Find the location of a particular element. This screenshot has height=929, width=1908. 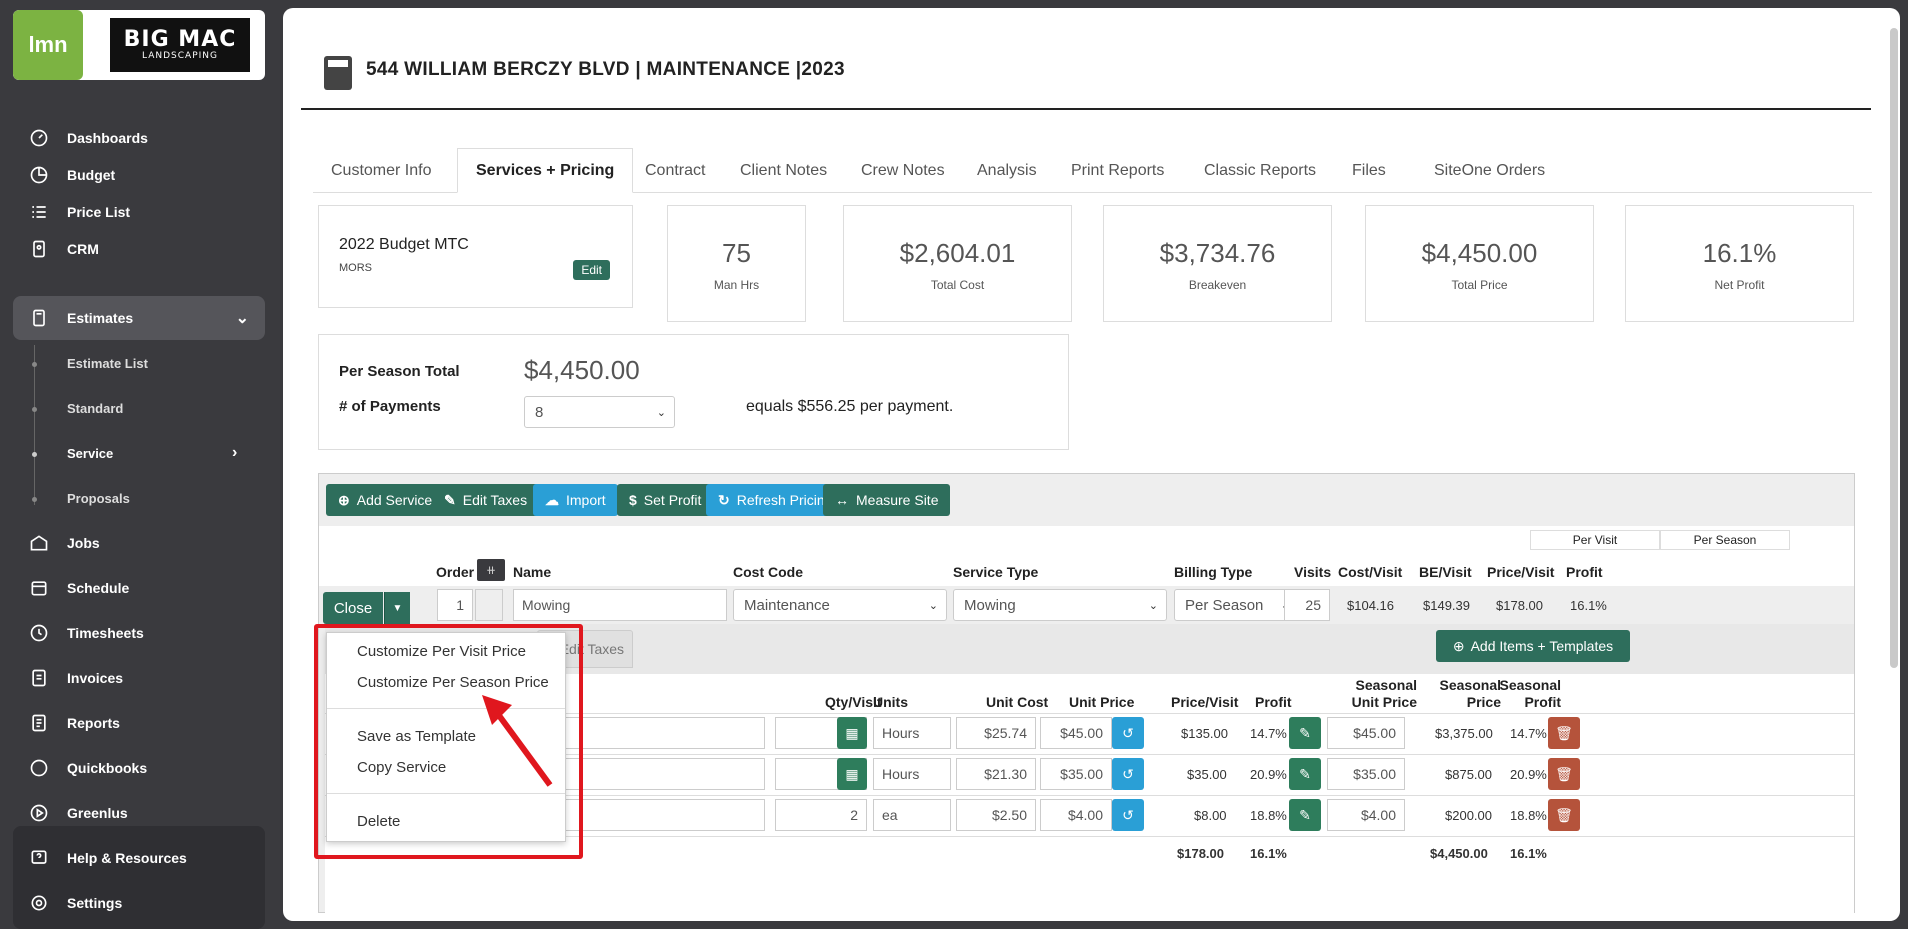

import-button: ☁ Import is located at coordinates (575, 500).